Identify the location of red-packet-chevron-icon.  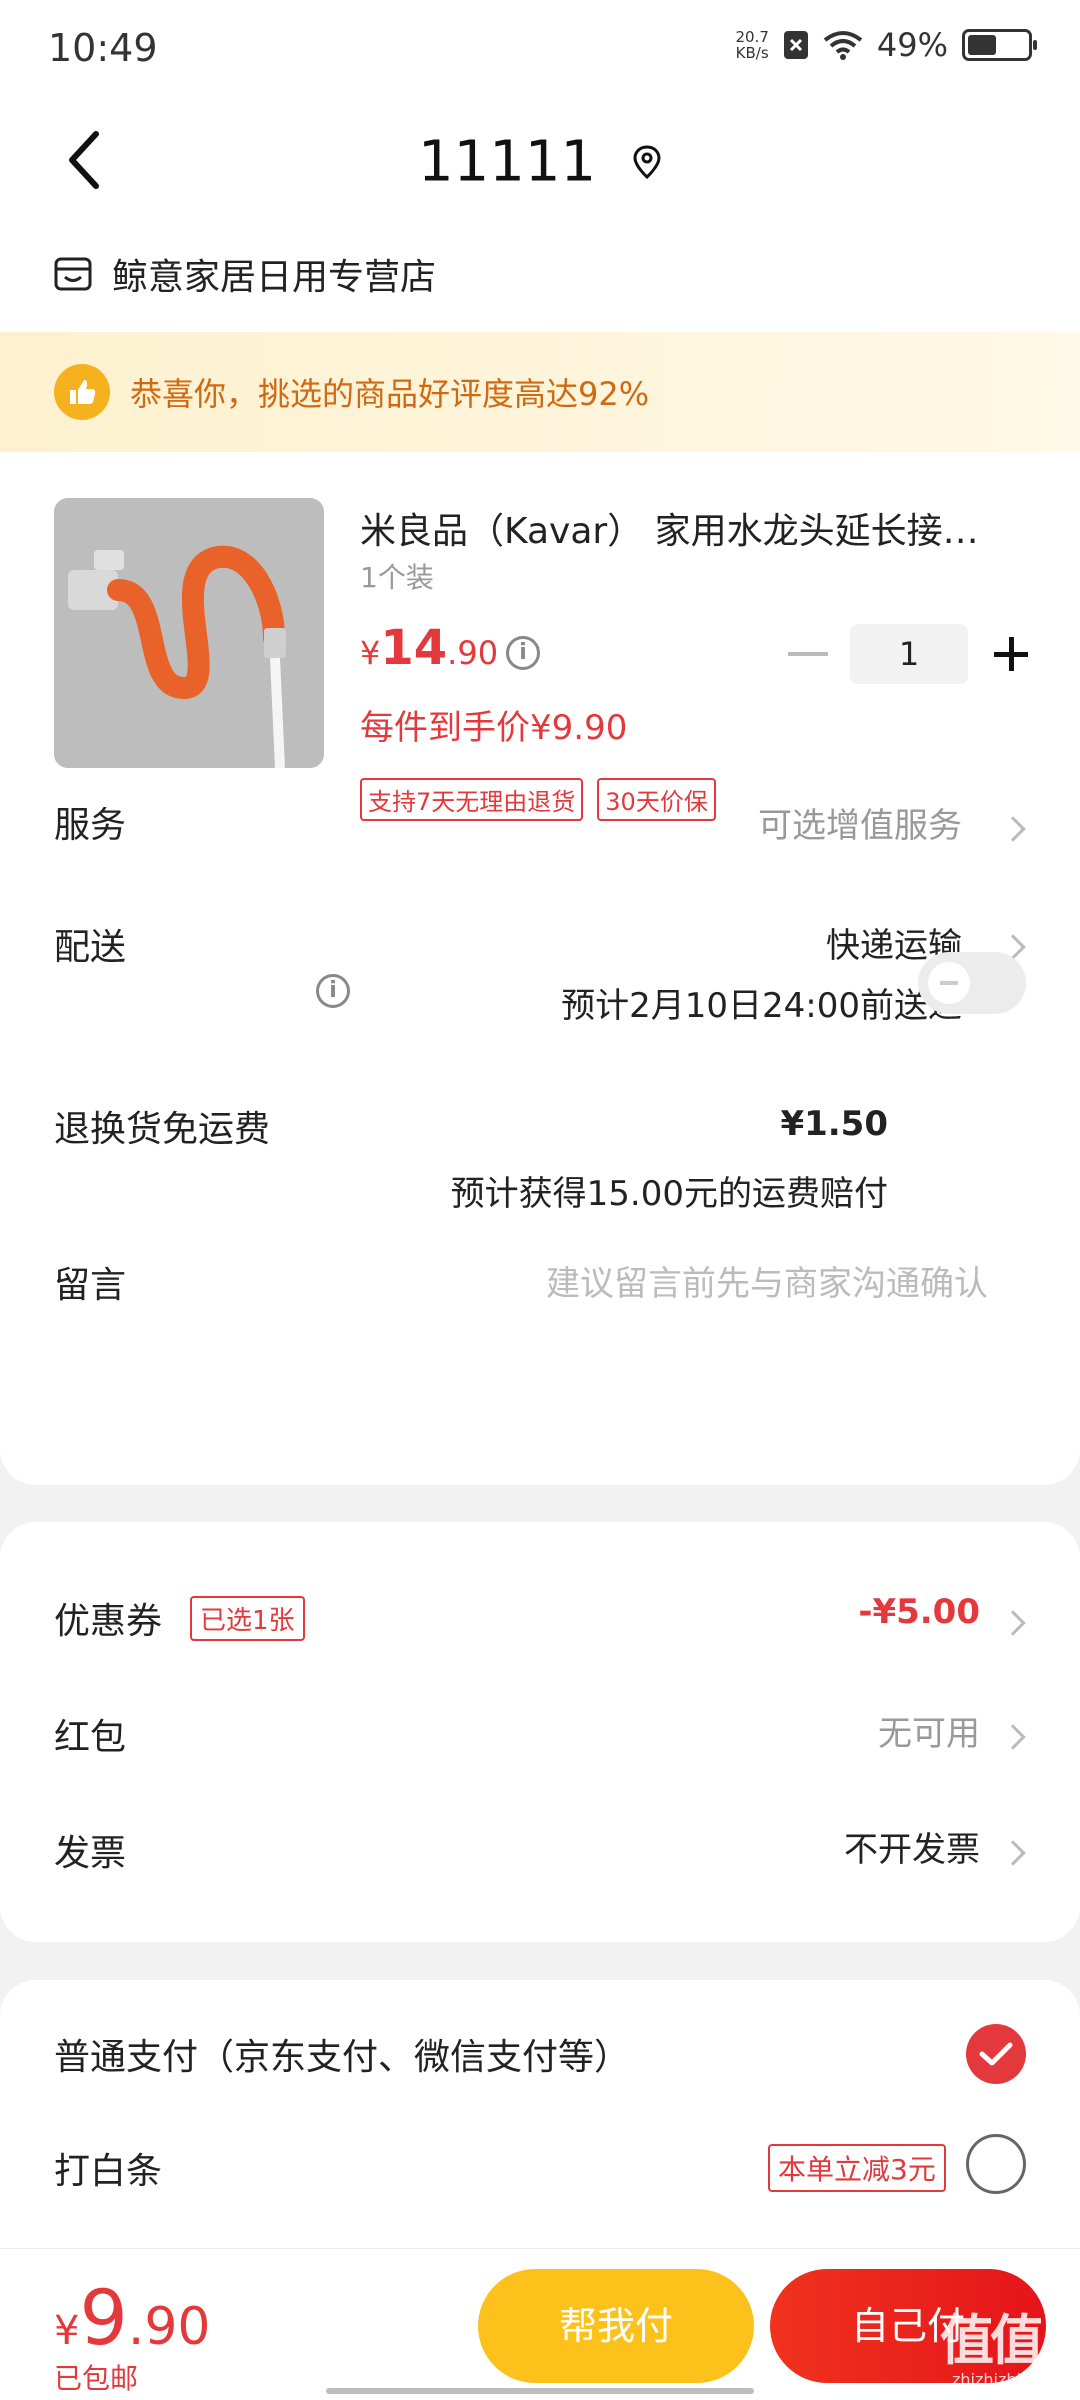
(1013, 1737).